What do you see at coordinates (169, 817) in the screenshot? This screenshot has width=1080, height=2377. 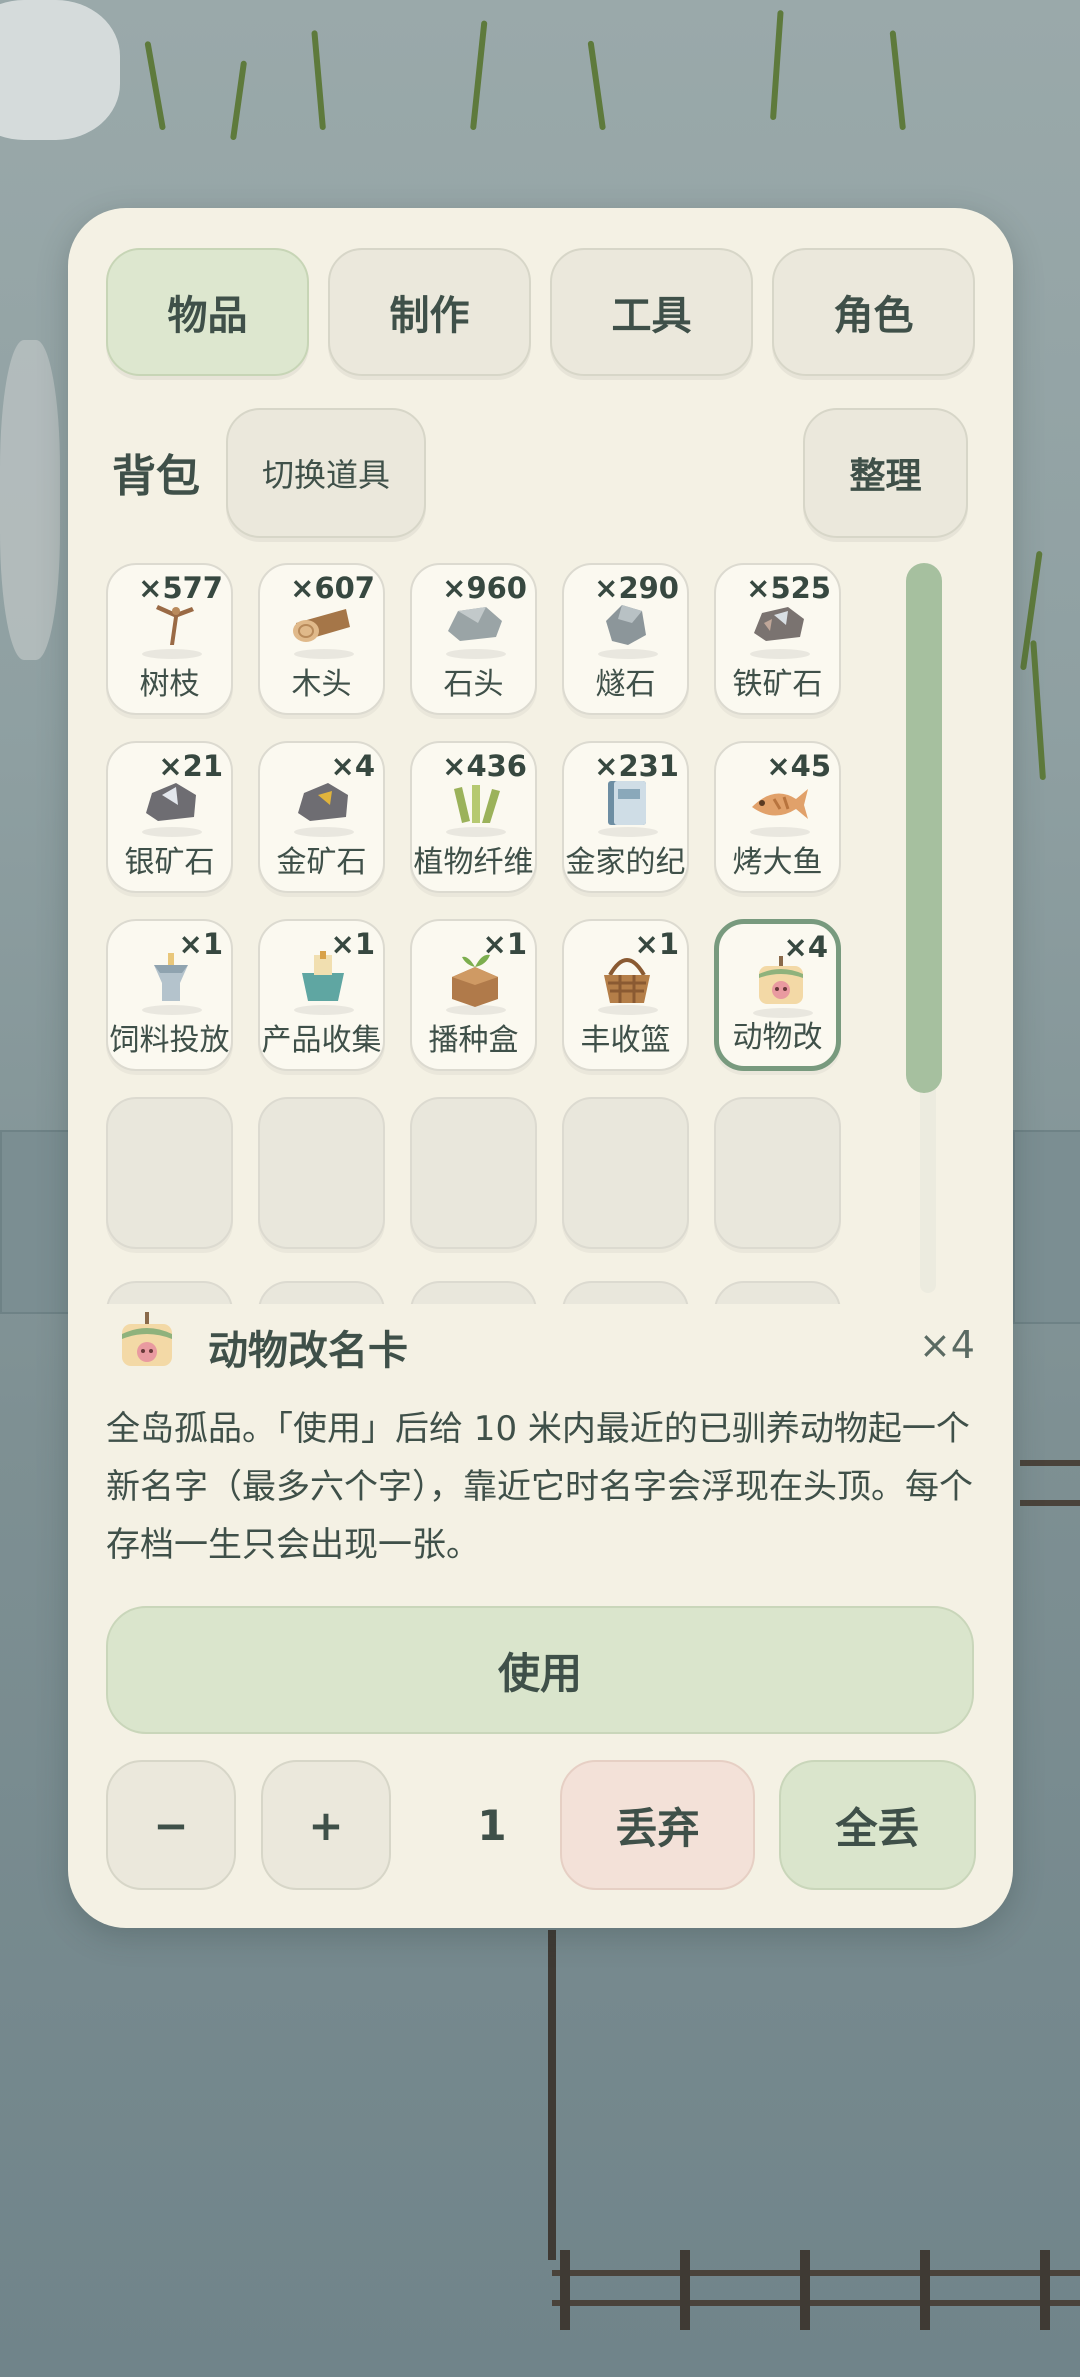 I see `inventory-slot: ×21 银矿石` at bounding box center [169, 817].